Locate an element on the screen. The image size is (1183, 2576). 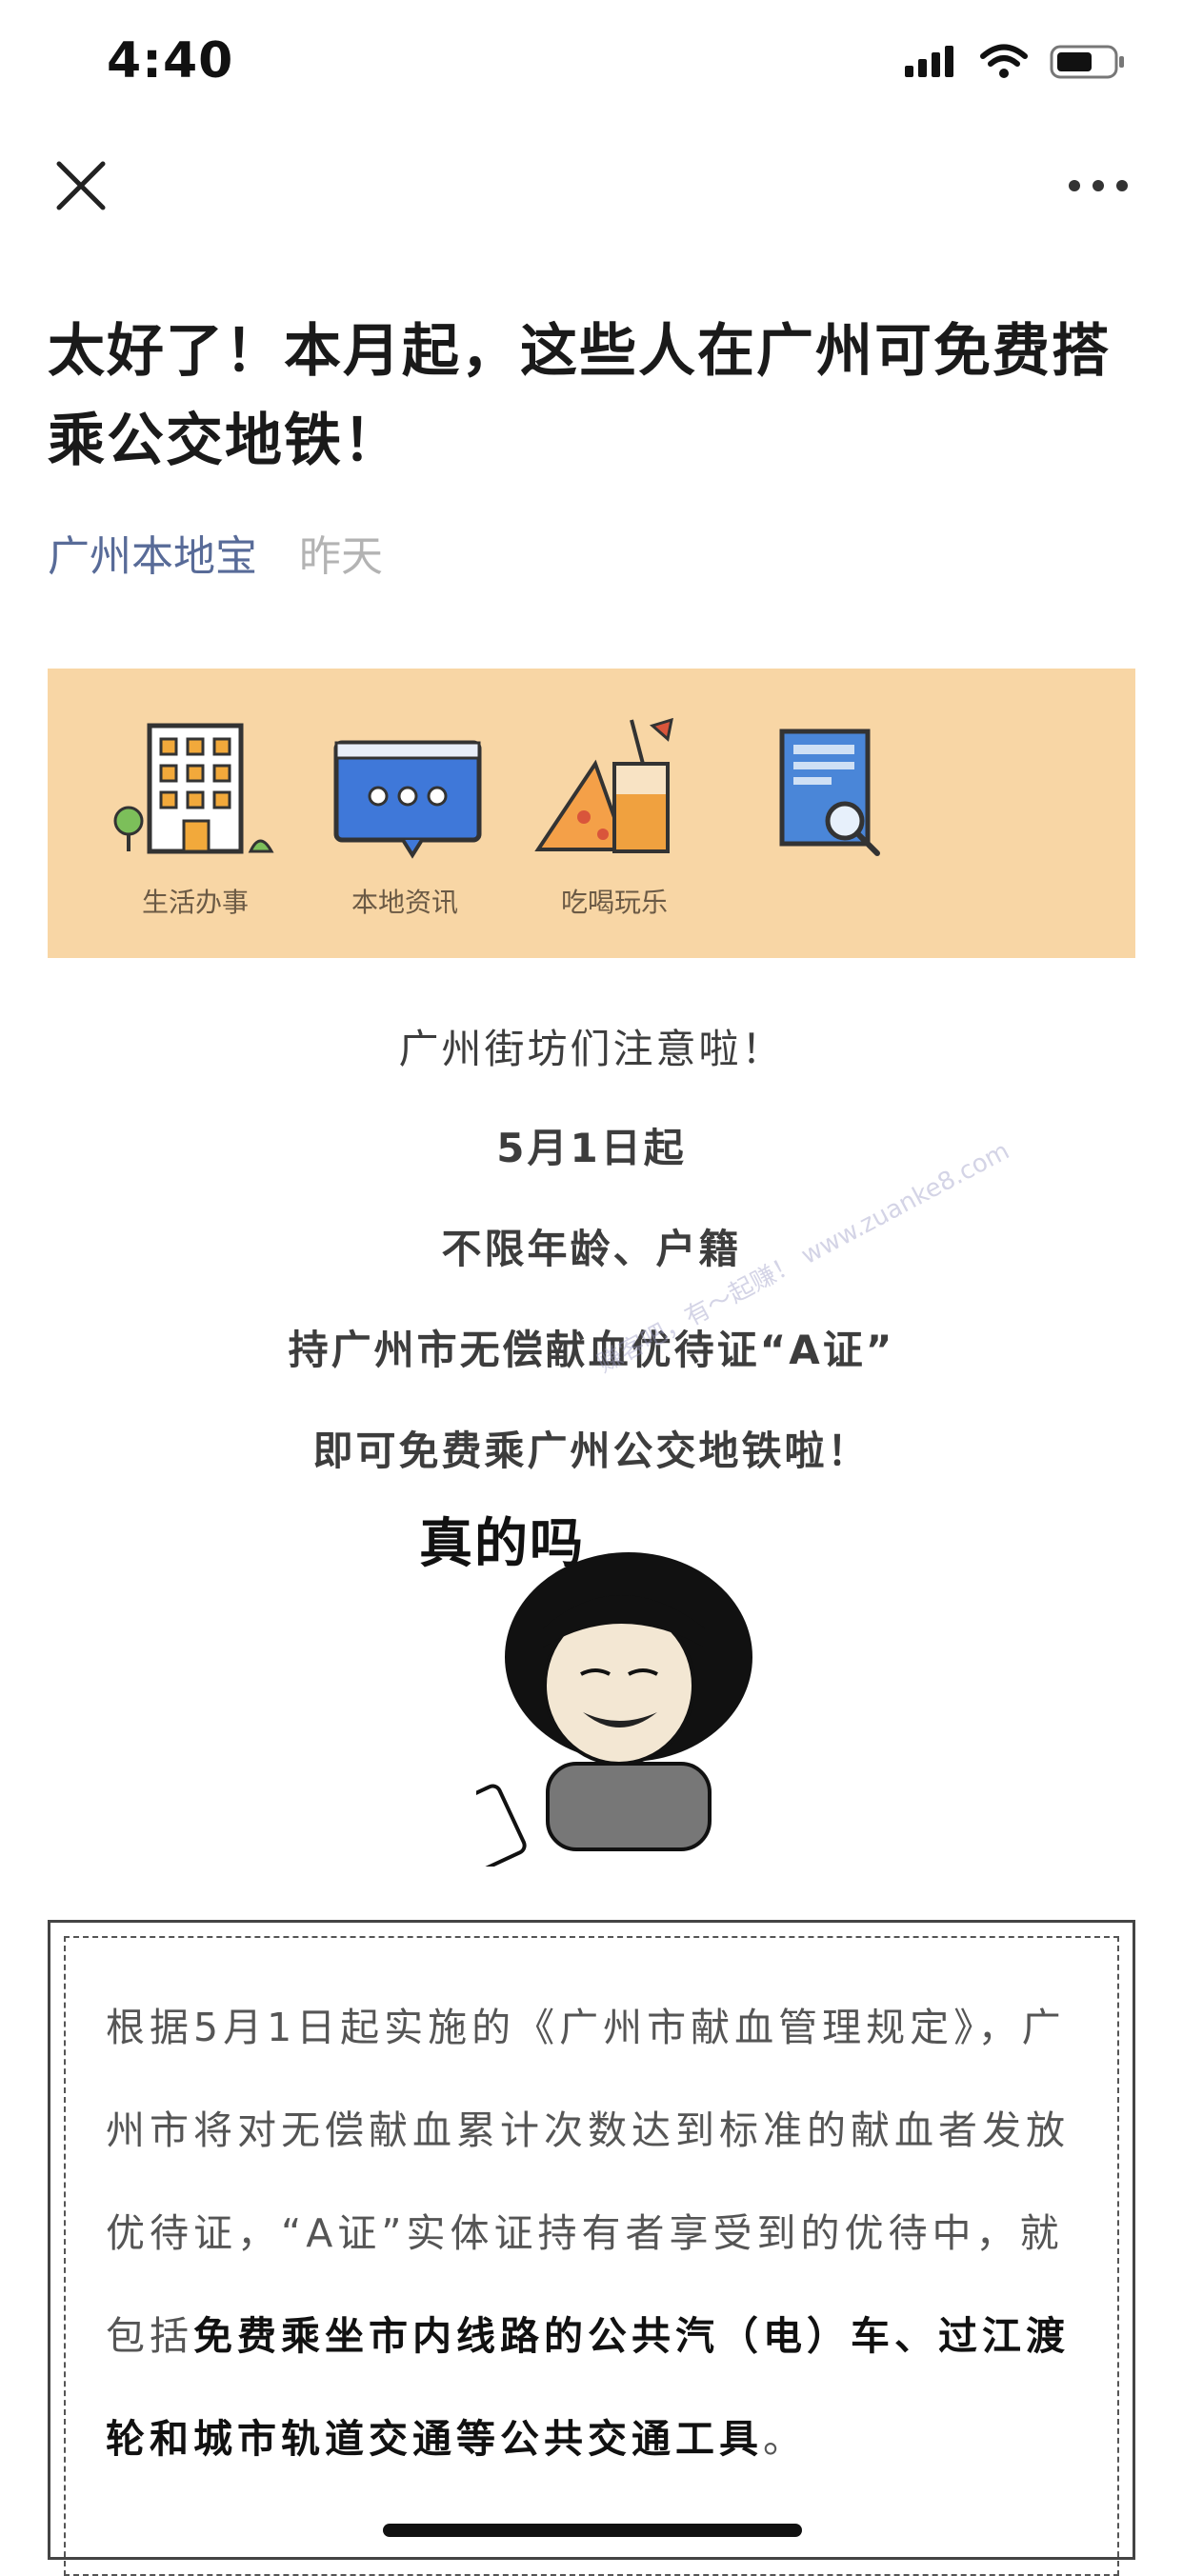
quote-text-end: 。 is located at coordinates (785, 2439).